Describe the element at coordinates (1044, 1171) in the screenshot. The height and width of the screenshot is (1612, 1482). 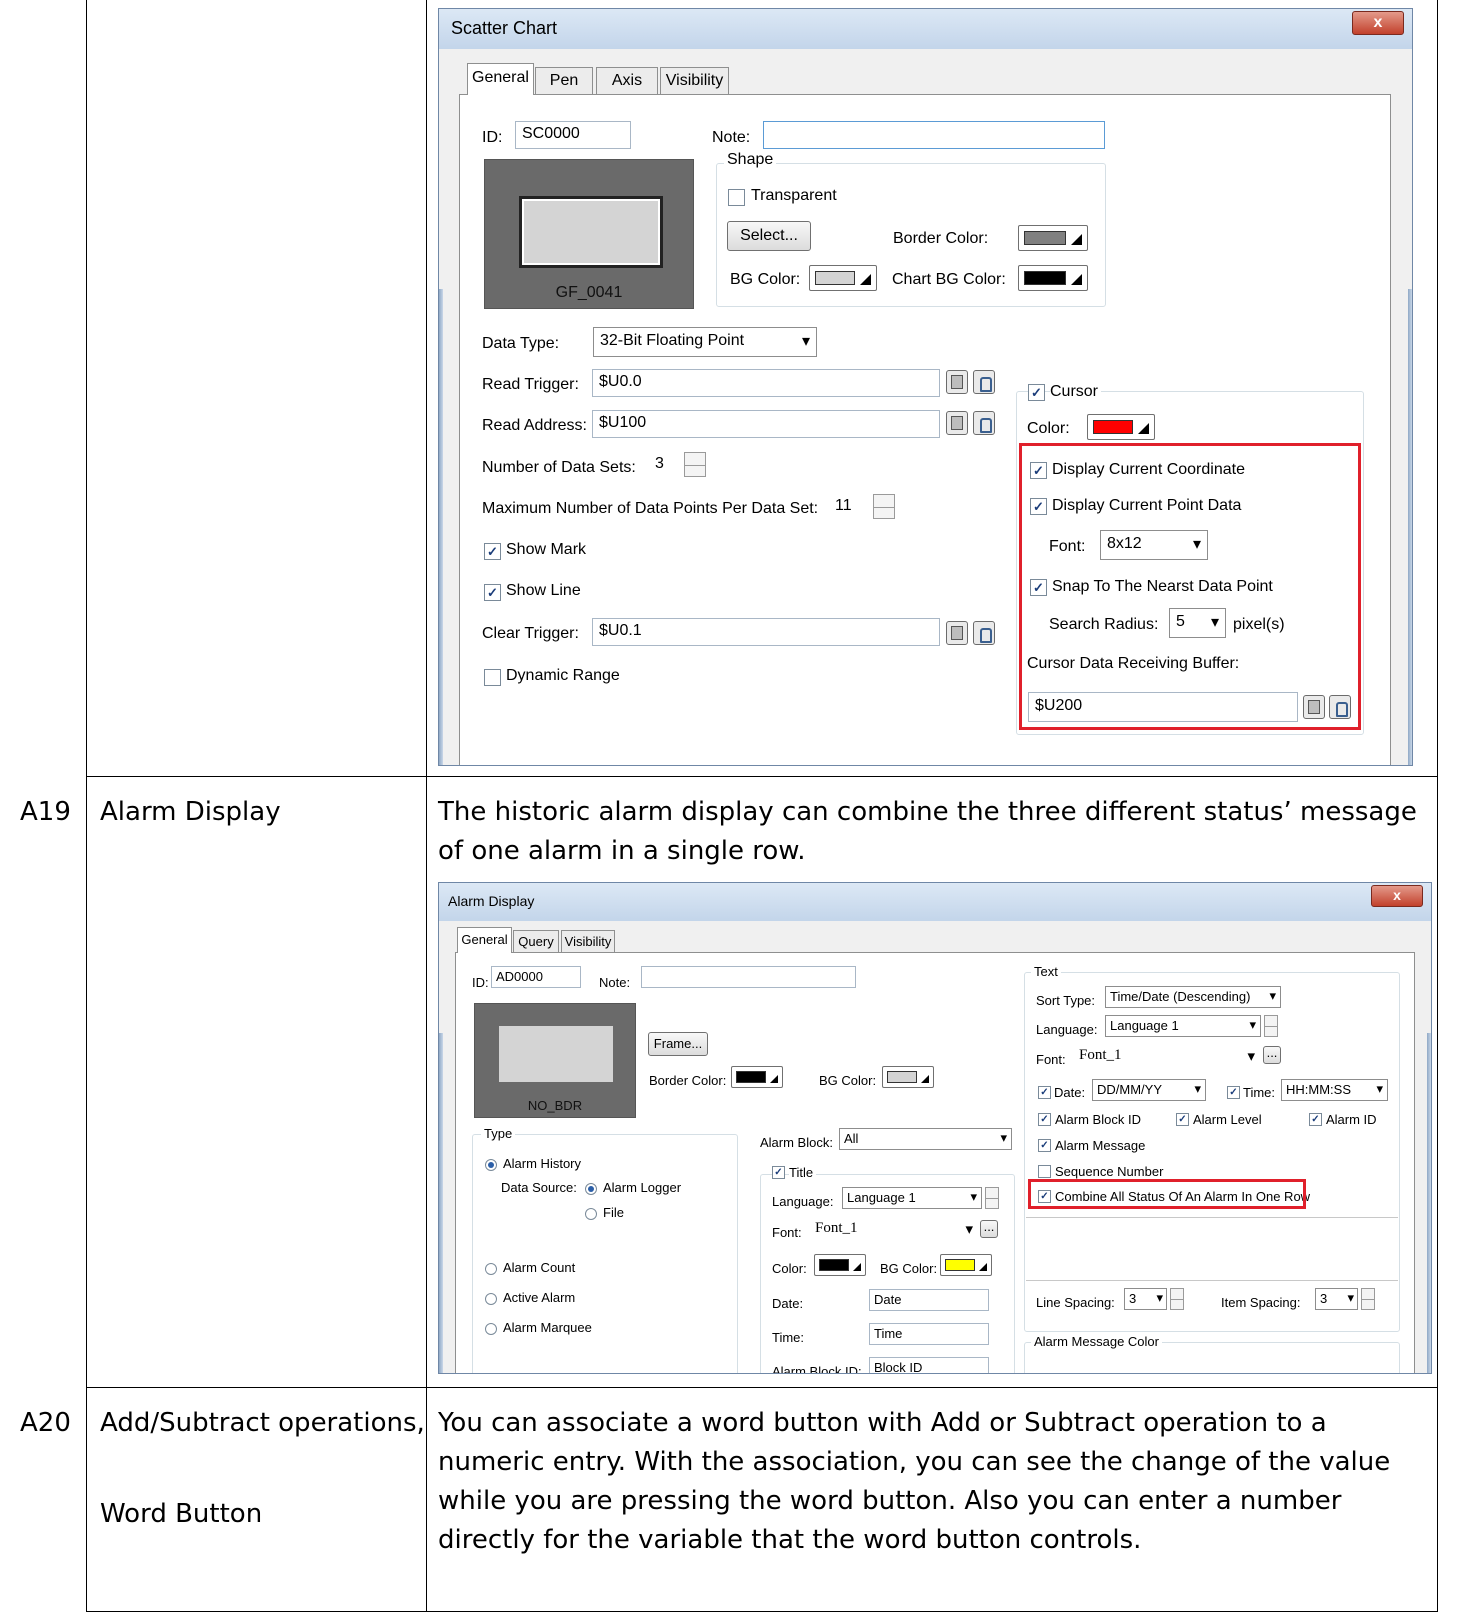
I see `sequence-number-checkbox` at that location.